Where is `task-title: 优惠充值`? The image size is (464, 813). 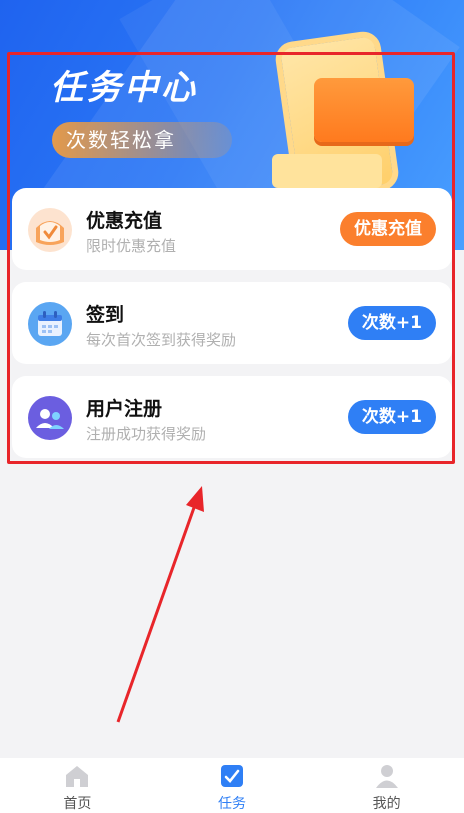 task-title: 优惠充值 is located at coordinates (124, 221).